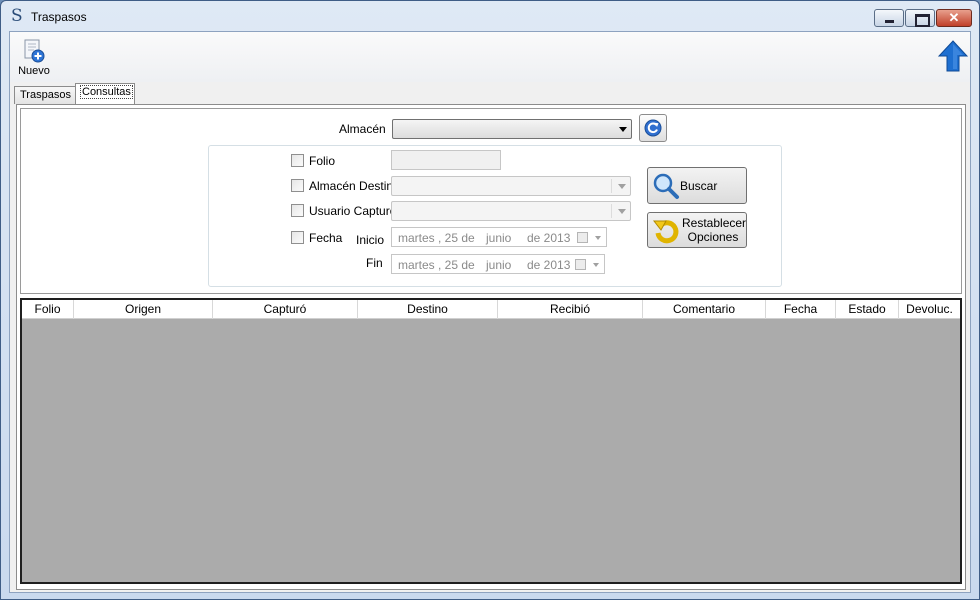 This screenshot has height=600, width=980. What do you see at coordinates (490, 16) in the screenshot?
I see `title-bar: S Traspasos ✕` at bounding box center [490, 16].